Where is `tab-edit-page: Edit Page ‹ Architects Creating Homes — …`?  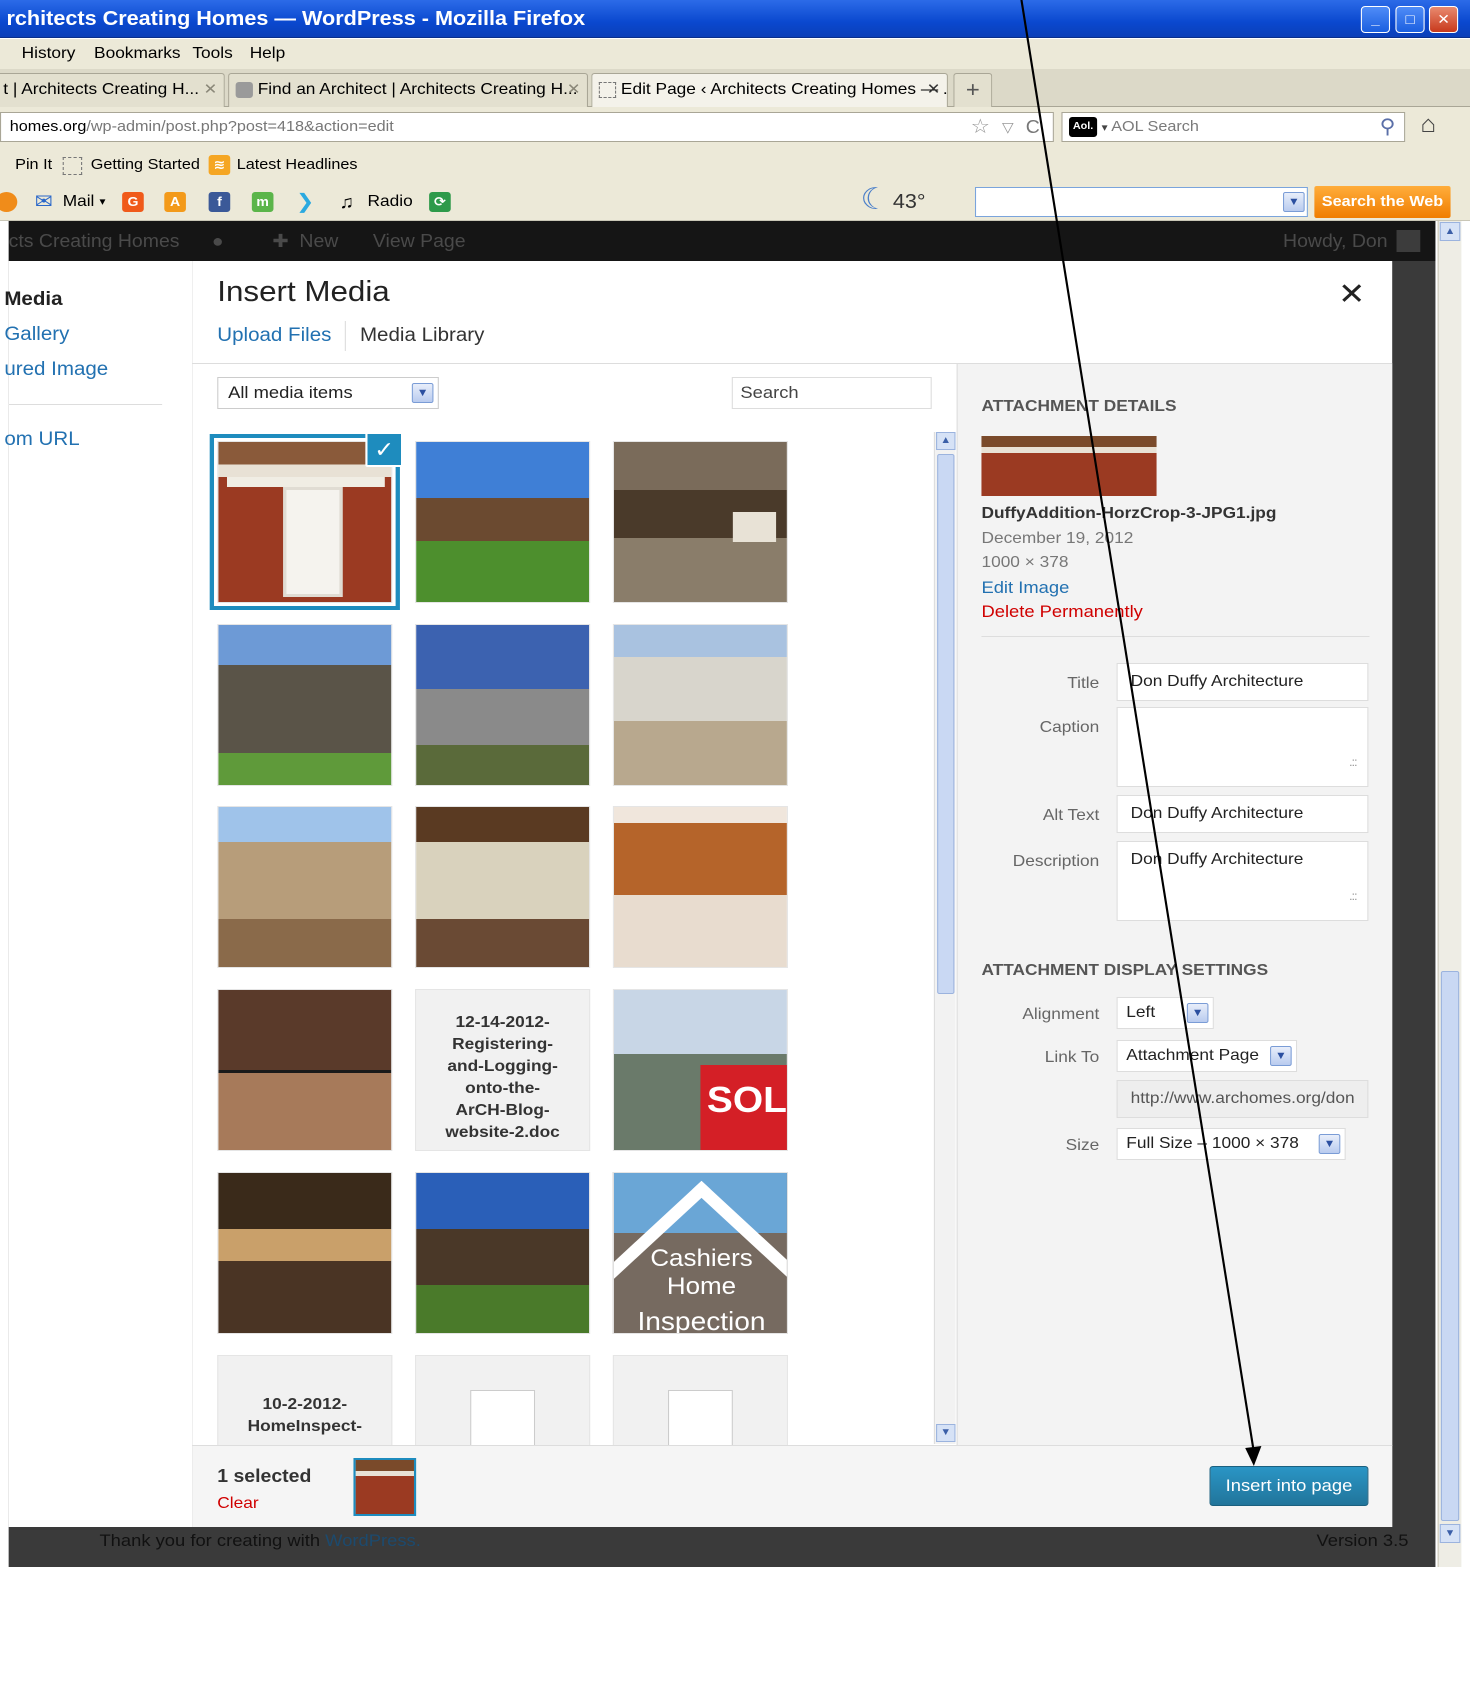 tab-edit-page: Edit Page ‹ Architects Creating Homes — … is located at coordinates (769, 90).